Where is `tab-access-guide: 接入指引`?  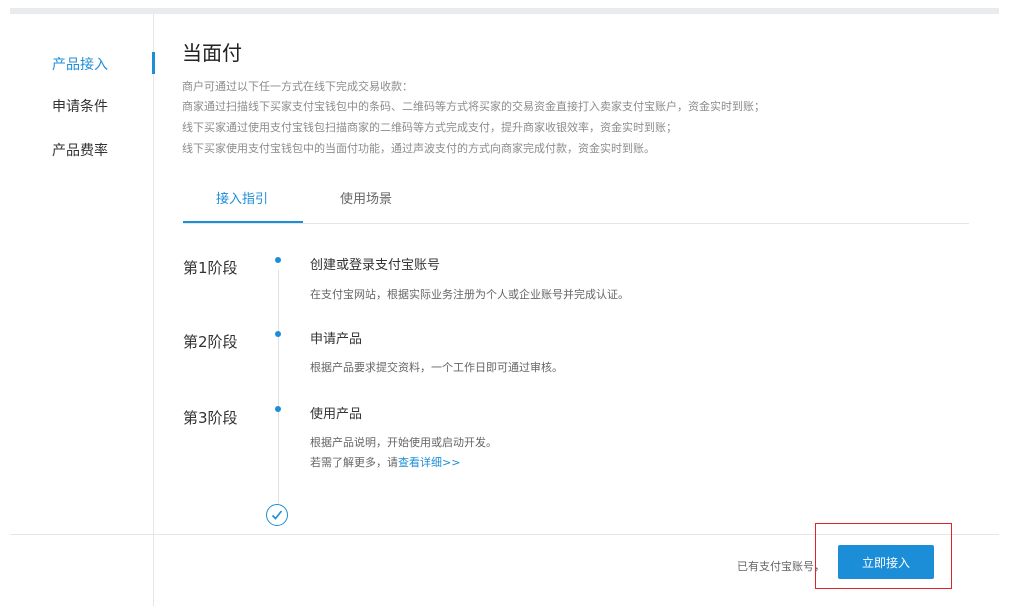 tab-access-guide: 接入指引 is located at coordinates (242, 197).